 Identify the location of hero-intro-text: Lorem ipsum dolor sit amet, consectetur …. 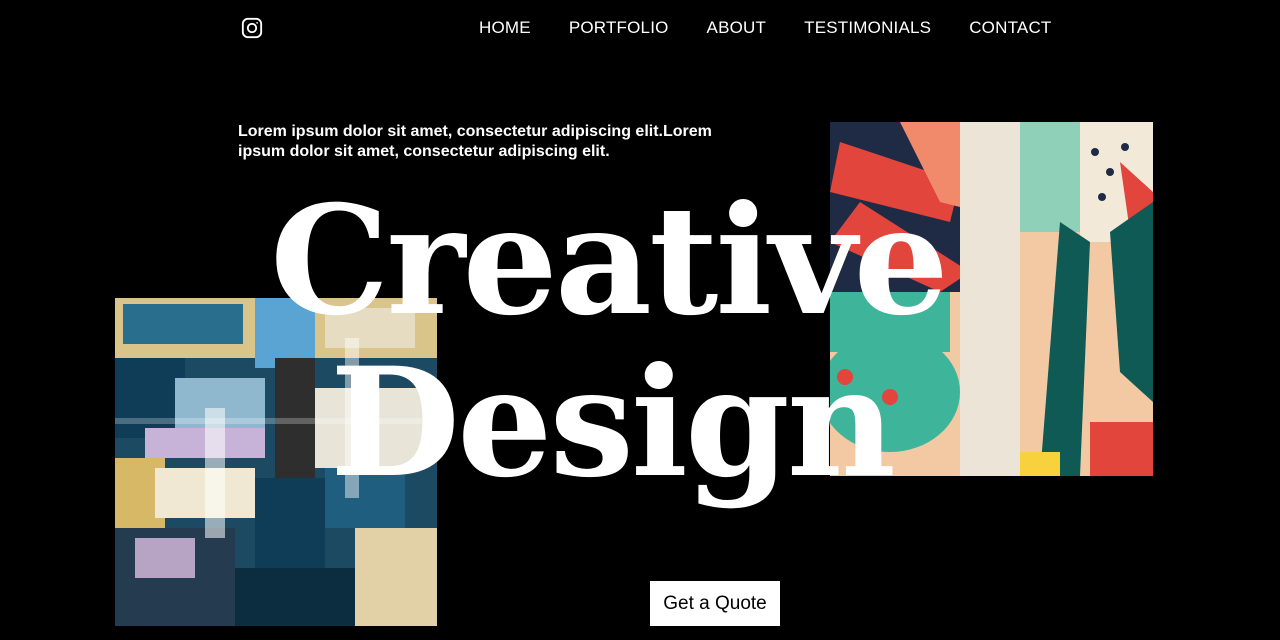
(475, 141).